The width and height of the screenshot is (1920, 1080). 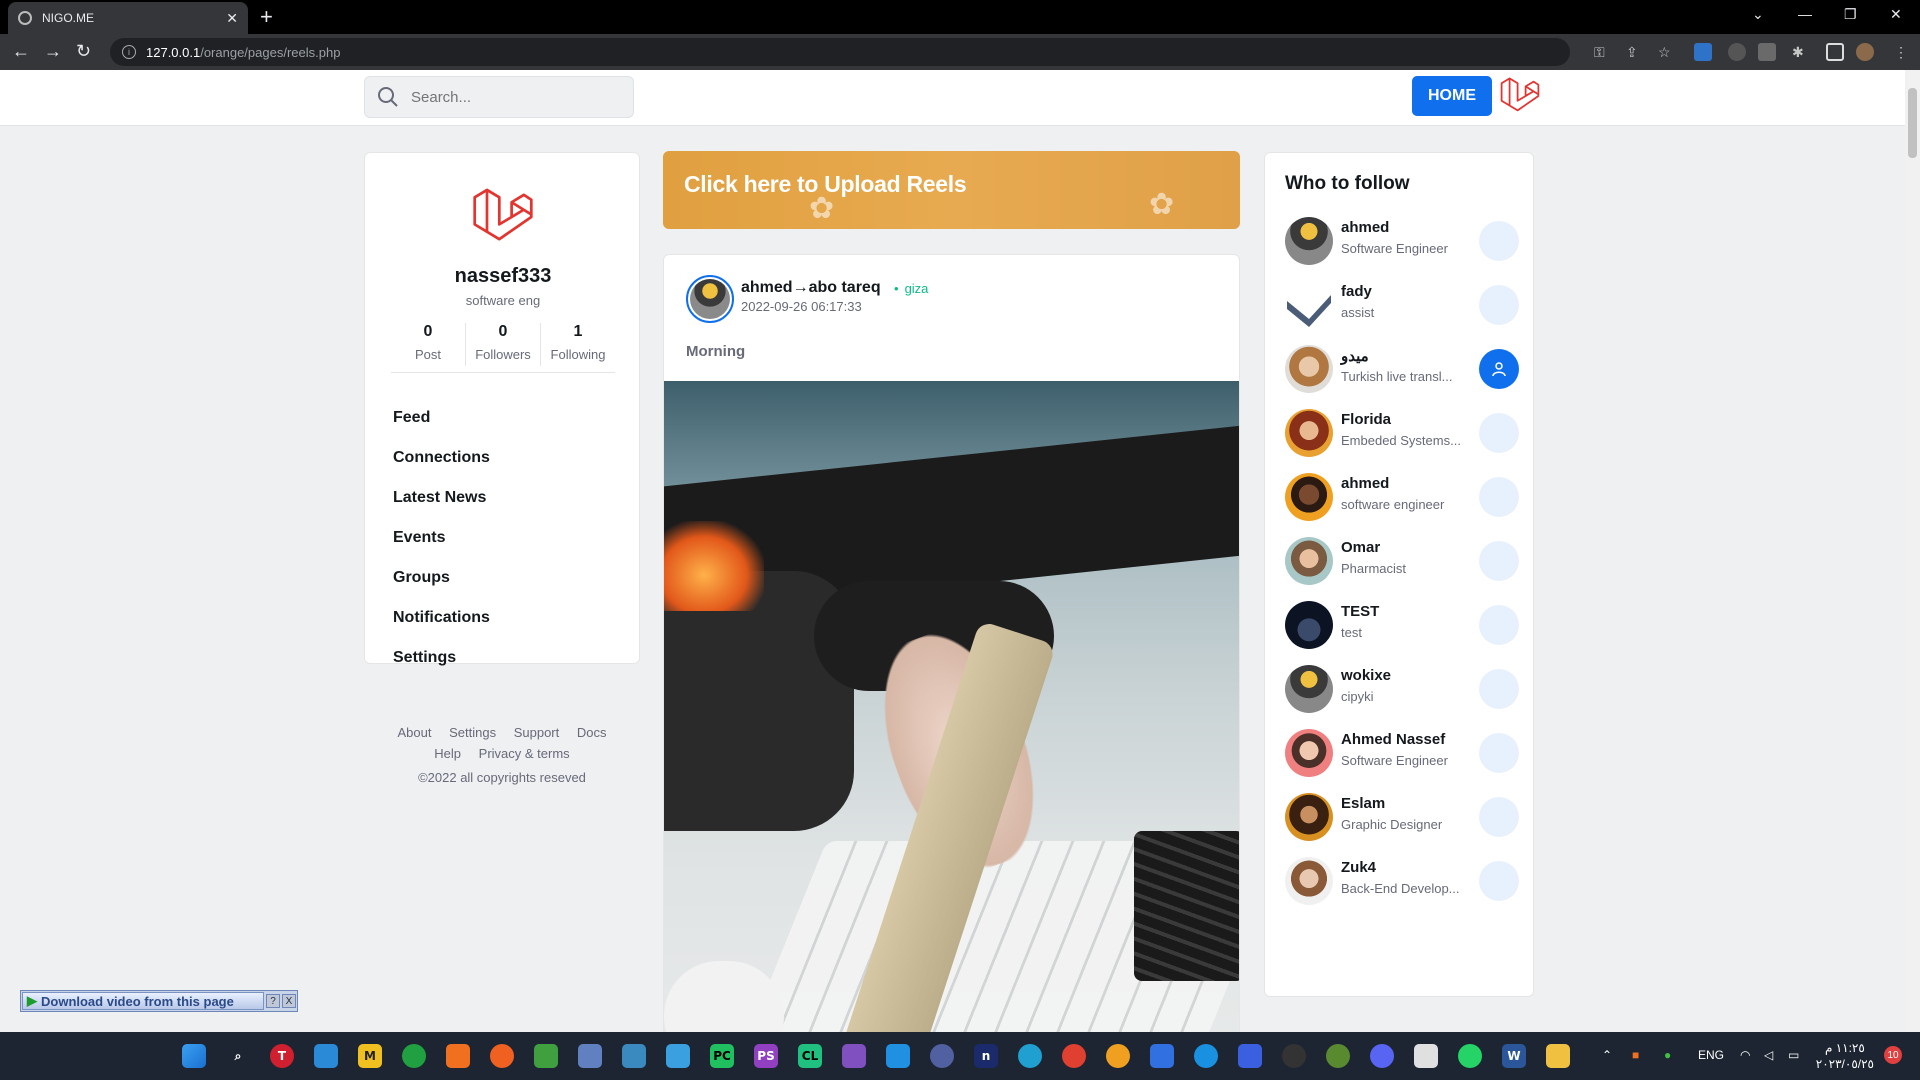 I want to click on discord-icon, so click(x=1382, y=1056).